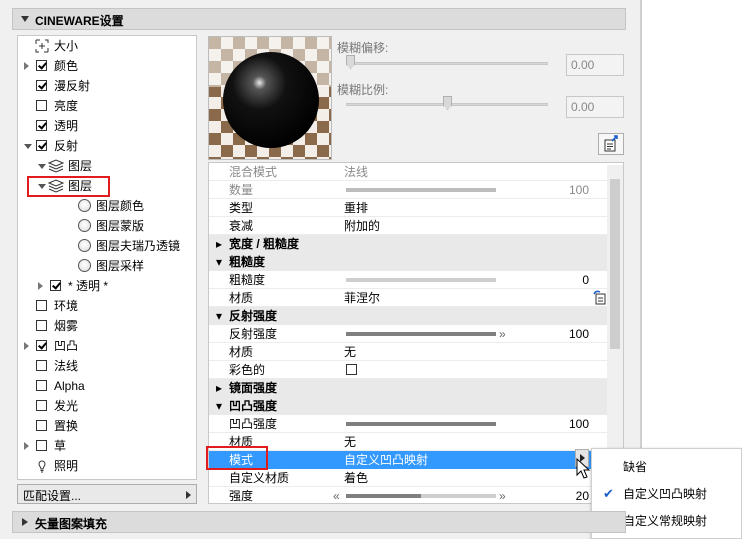 This screenshot has height=539, width=742. I want to click on tree-item: Alpha, so click(106, 386).